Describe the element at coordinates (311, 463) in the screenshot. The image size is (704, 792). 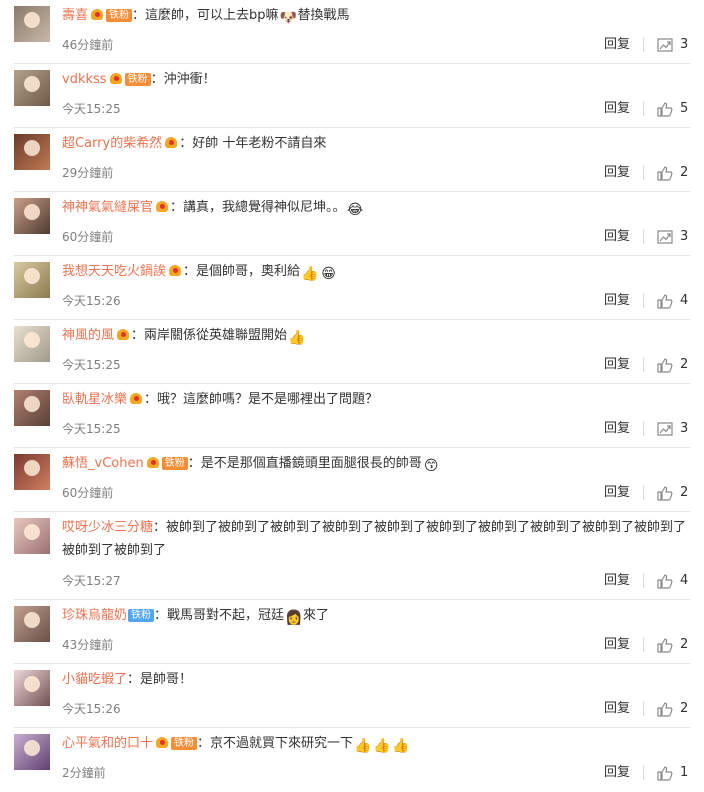
I see `comment-content: 是不是那個直播鏡頭里面腿很長的帥哥` at that location.